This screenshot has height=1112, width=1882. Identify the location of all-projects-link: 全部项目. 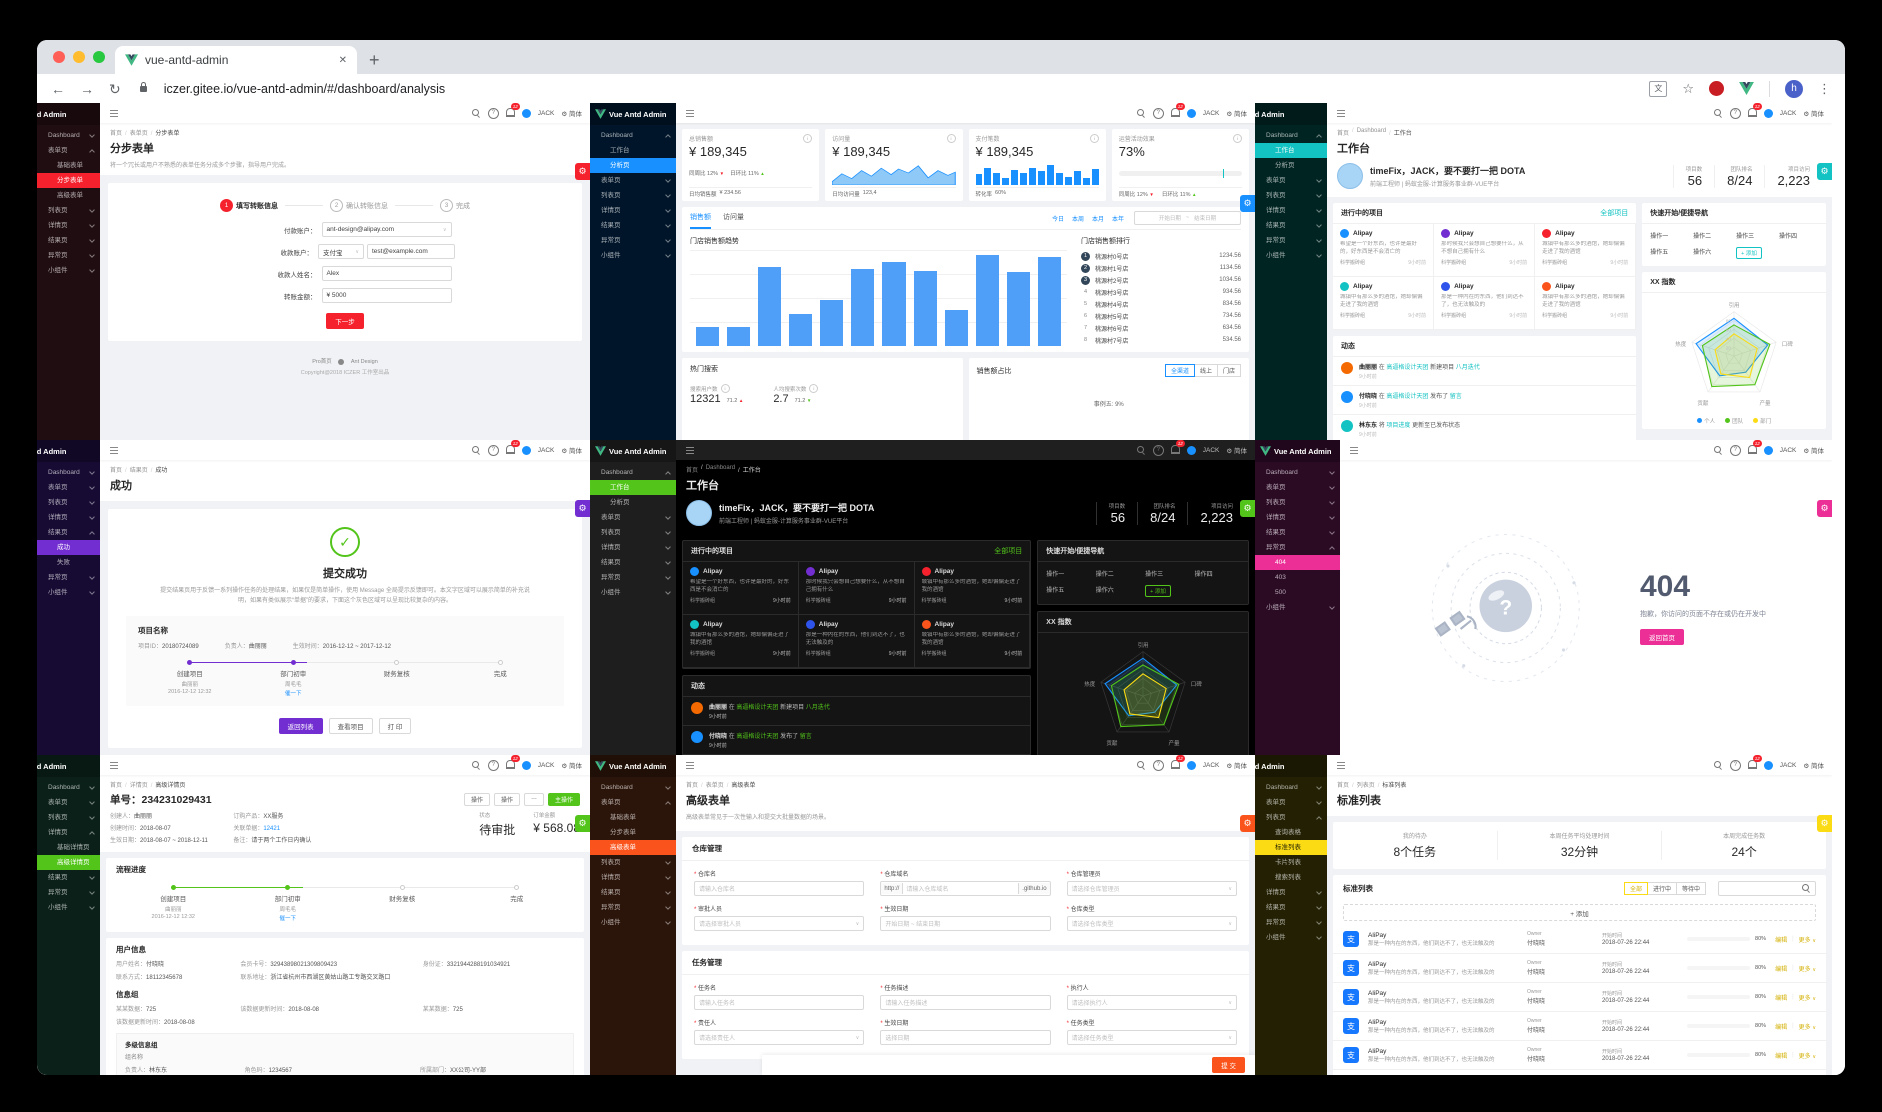
(1614, 213).